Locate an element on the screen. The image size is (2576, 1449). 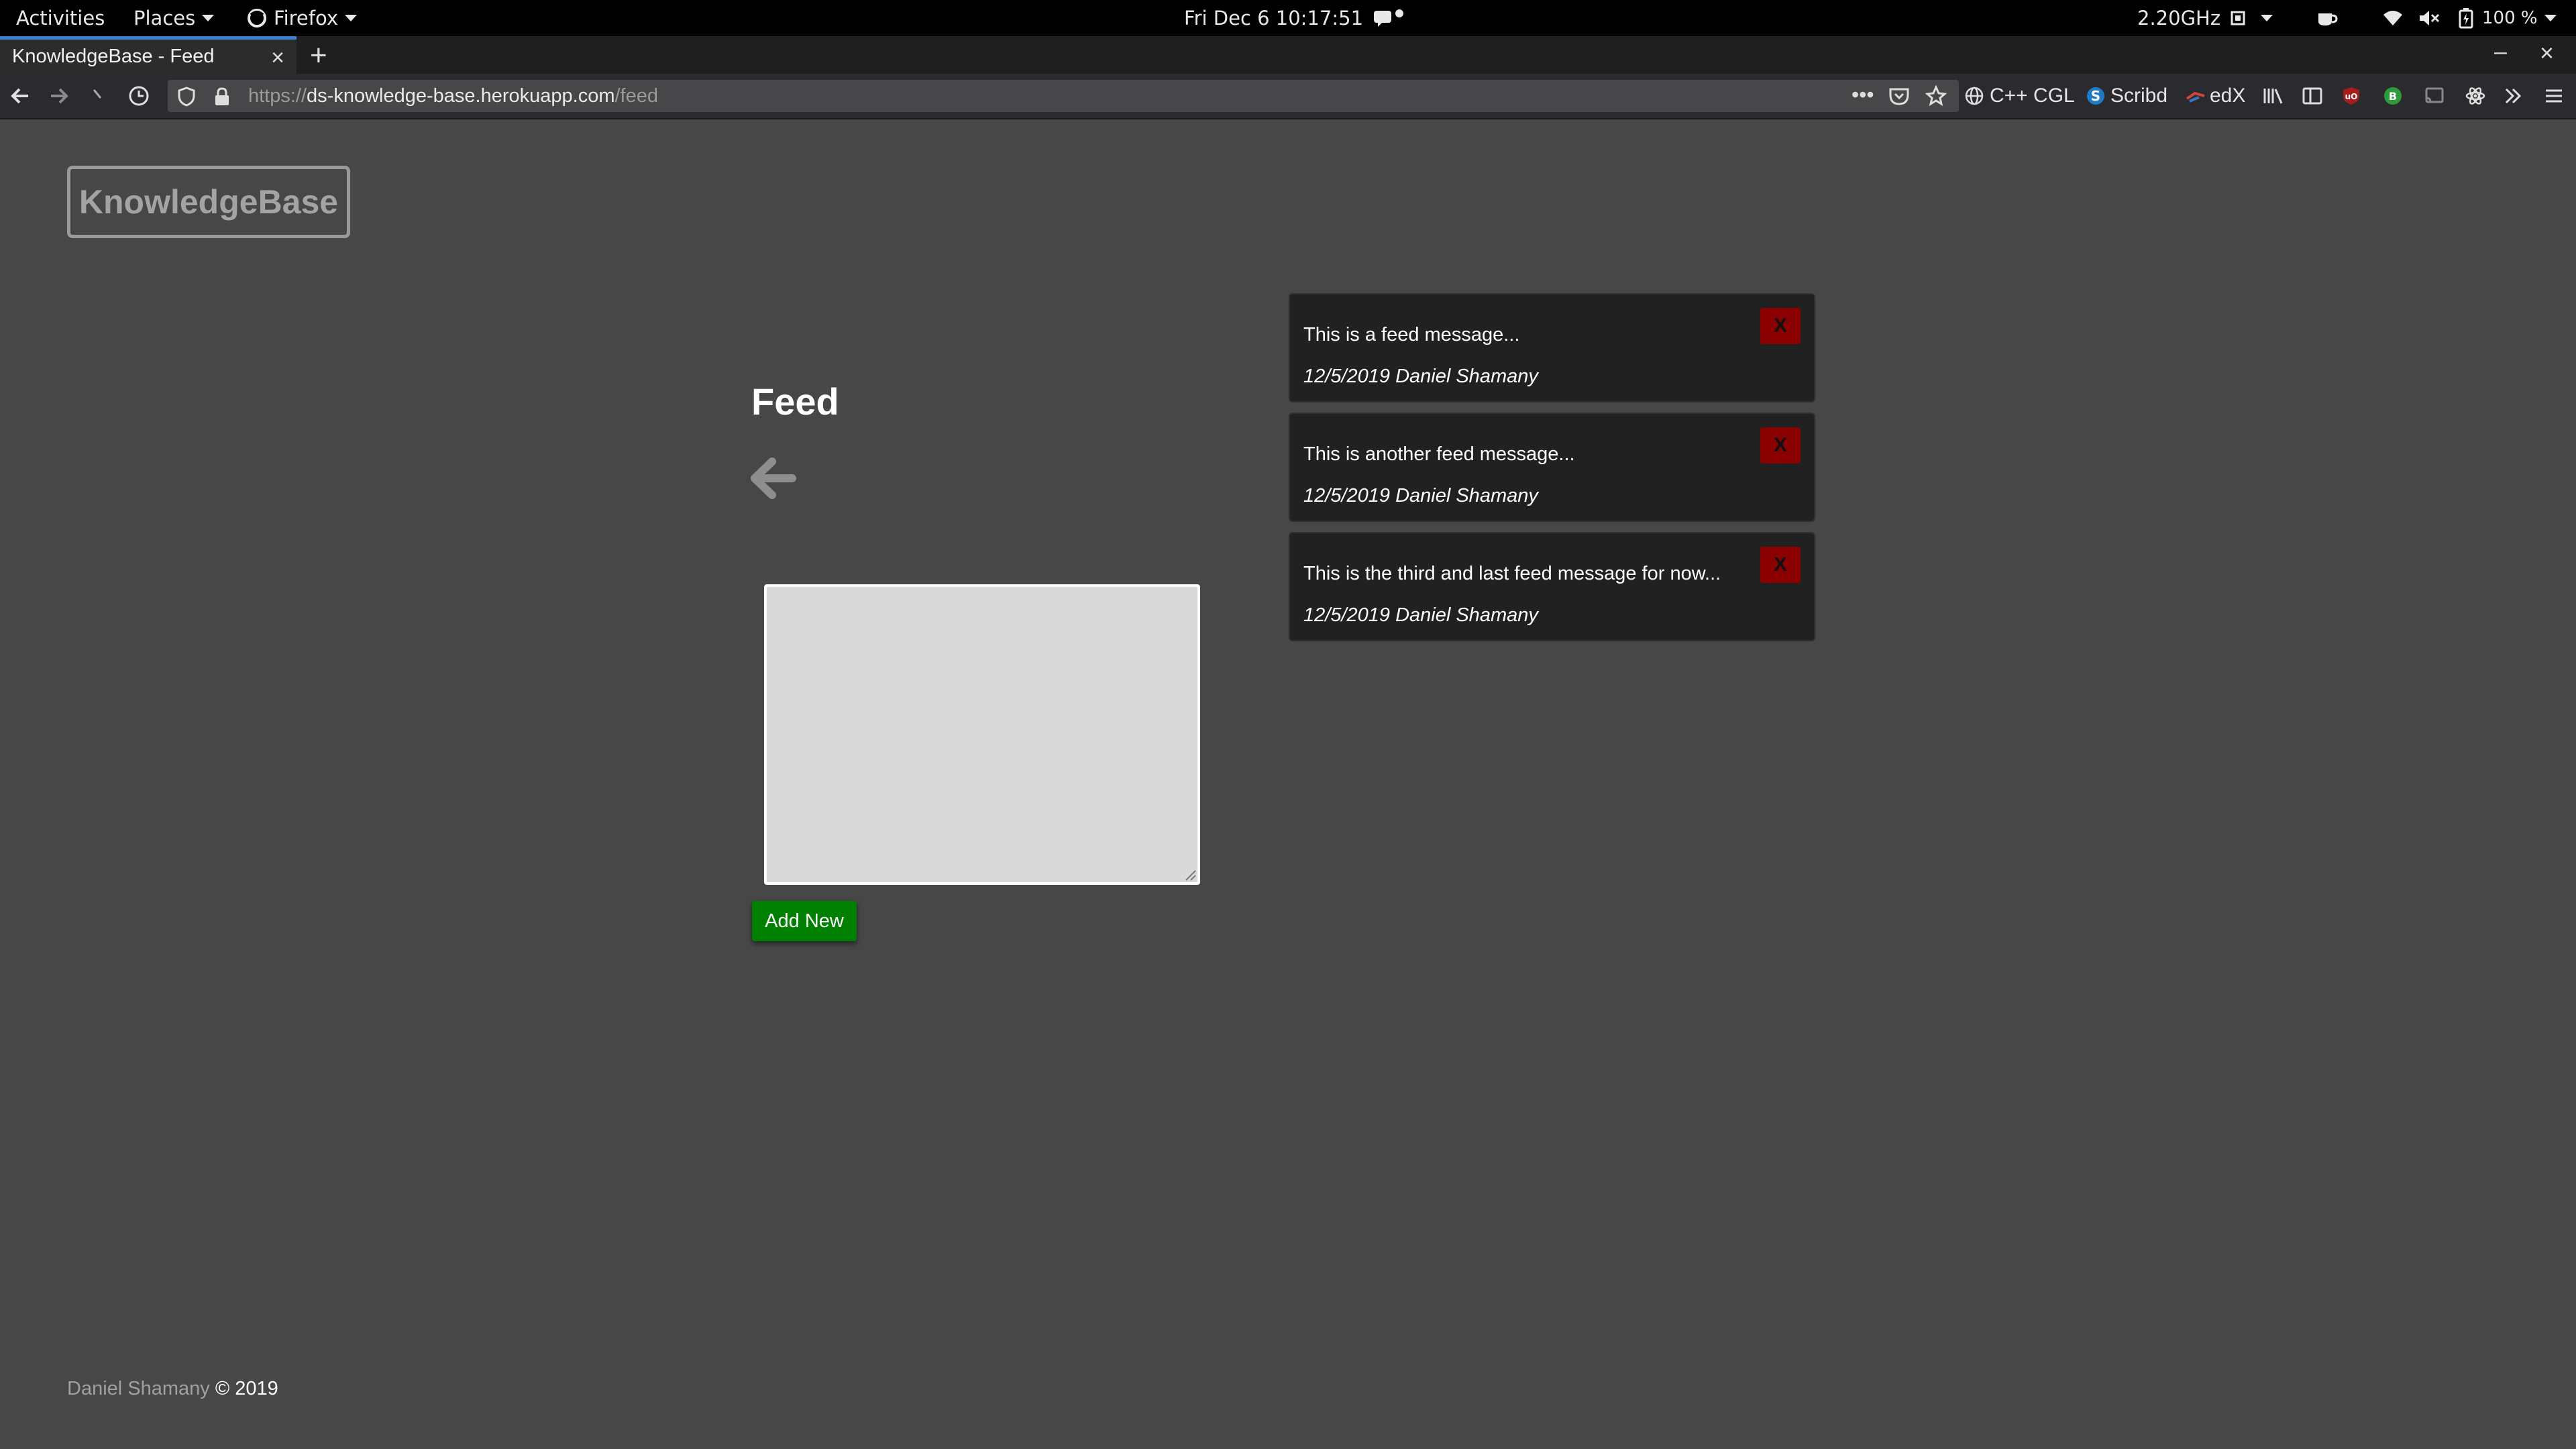
history-button is located at coordinates (138, 96).